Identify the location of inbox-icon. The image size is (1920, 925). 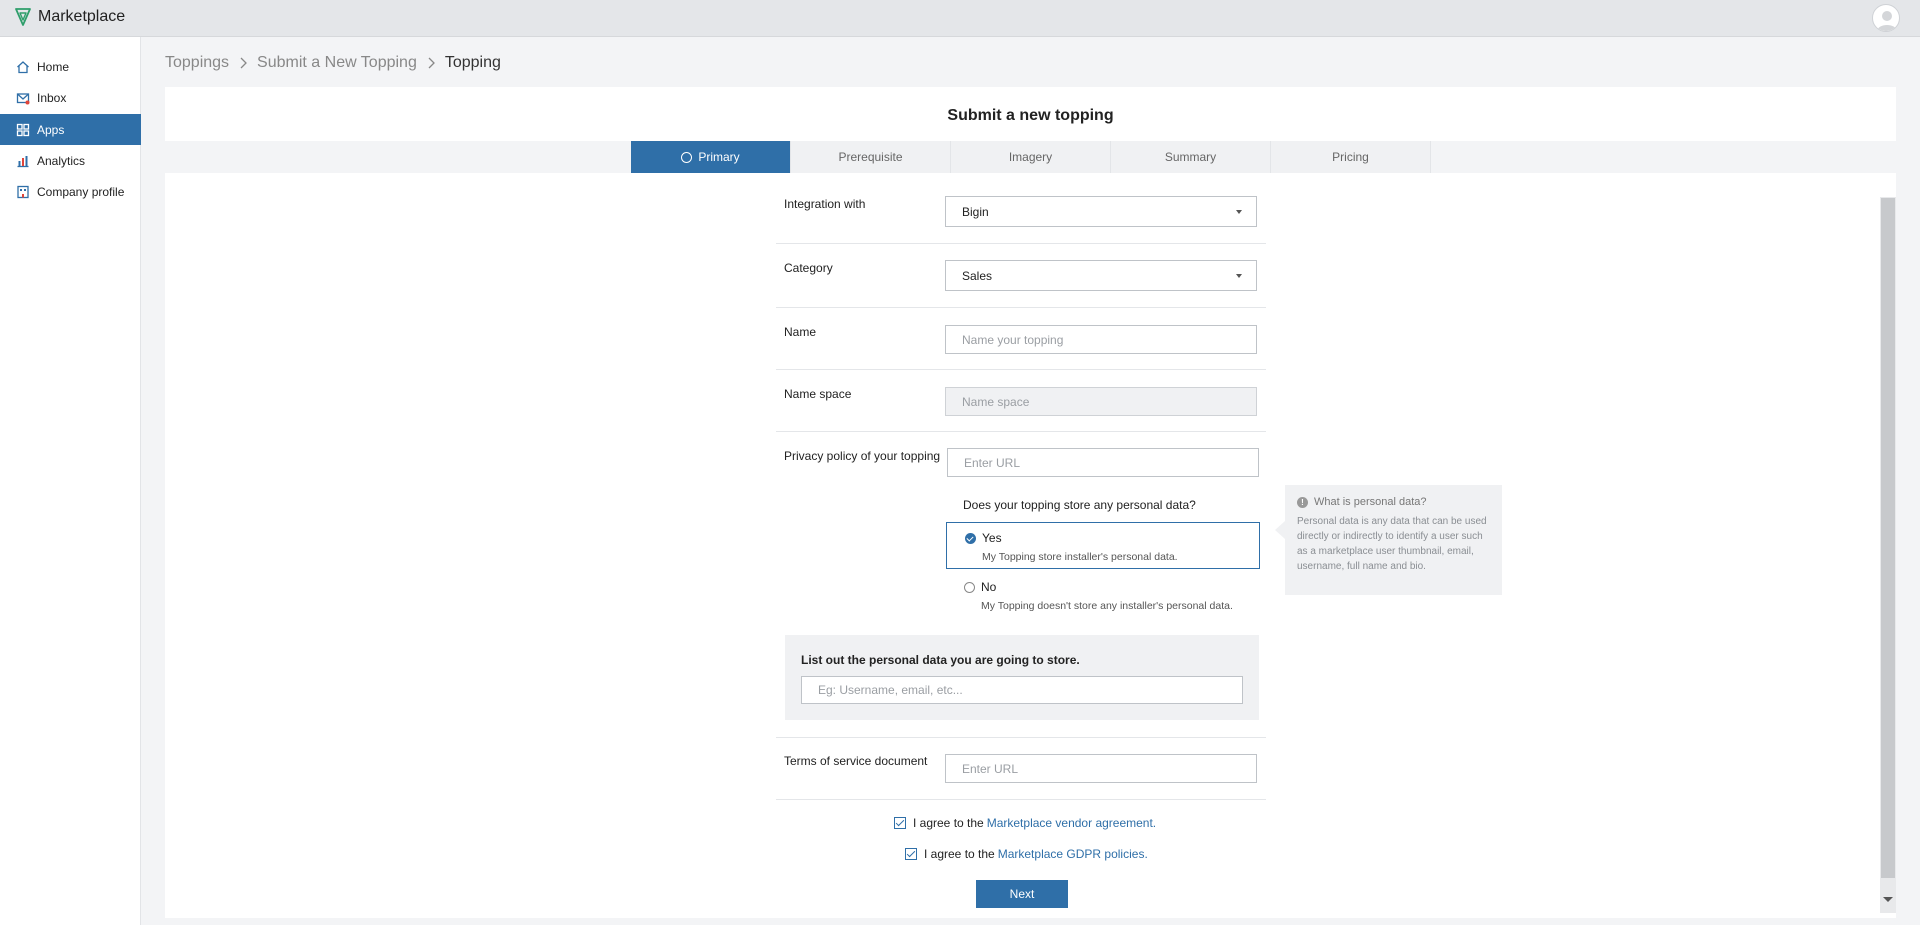
(23, 98).